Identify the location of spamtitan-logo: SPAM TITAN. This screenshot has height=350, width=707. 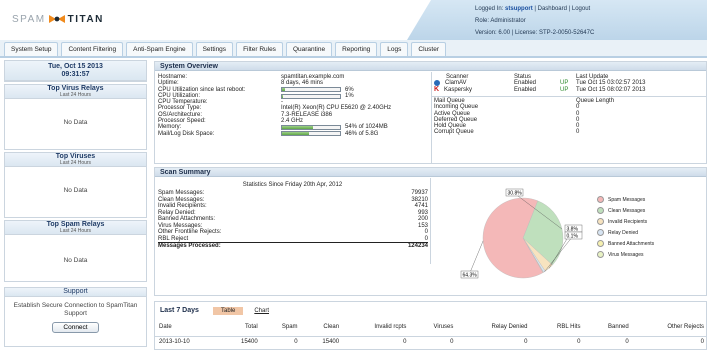
(58, 19).